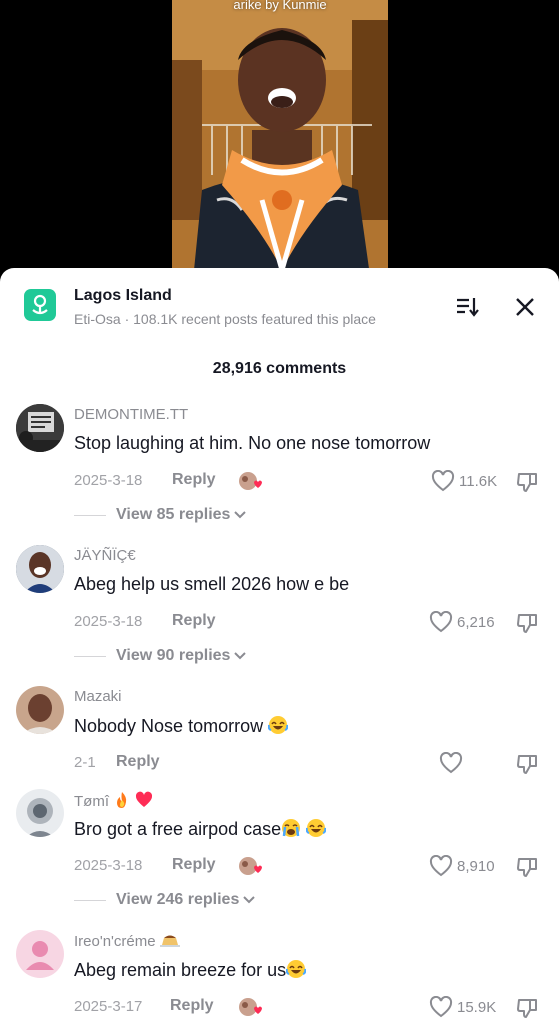 The width and height of the screenshot is (559, 1023). I want to click on comment-username: Ireo'n'créme, so click(127, 941).